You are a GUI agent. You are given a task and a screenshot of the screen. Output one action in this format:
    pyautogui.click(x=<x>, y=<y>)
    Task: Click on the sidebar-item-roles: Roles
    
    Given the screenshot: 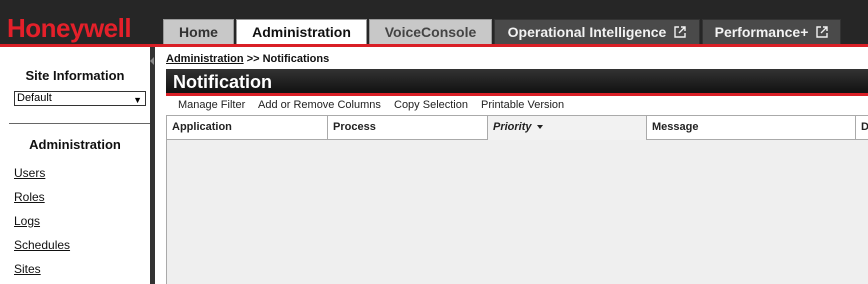 What is the action you would take?
    pyautogui.click(x=29, y=197)
    